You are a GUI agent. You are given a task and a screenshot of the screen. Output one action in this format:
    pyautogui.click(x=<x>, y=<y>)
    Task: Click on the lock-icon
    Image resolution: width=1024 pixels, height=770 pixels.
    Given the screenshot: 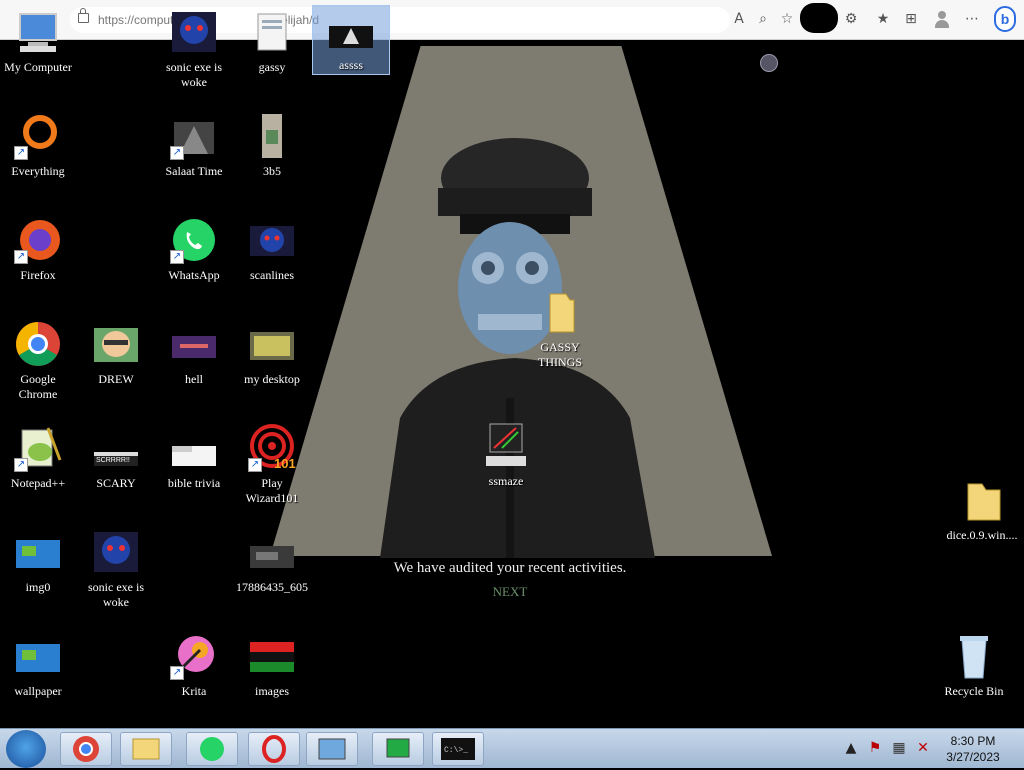 What is the action you would take?
    pyautogui.click(x=83, y=15)
    